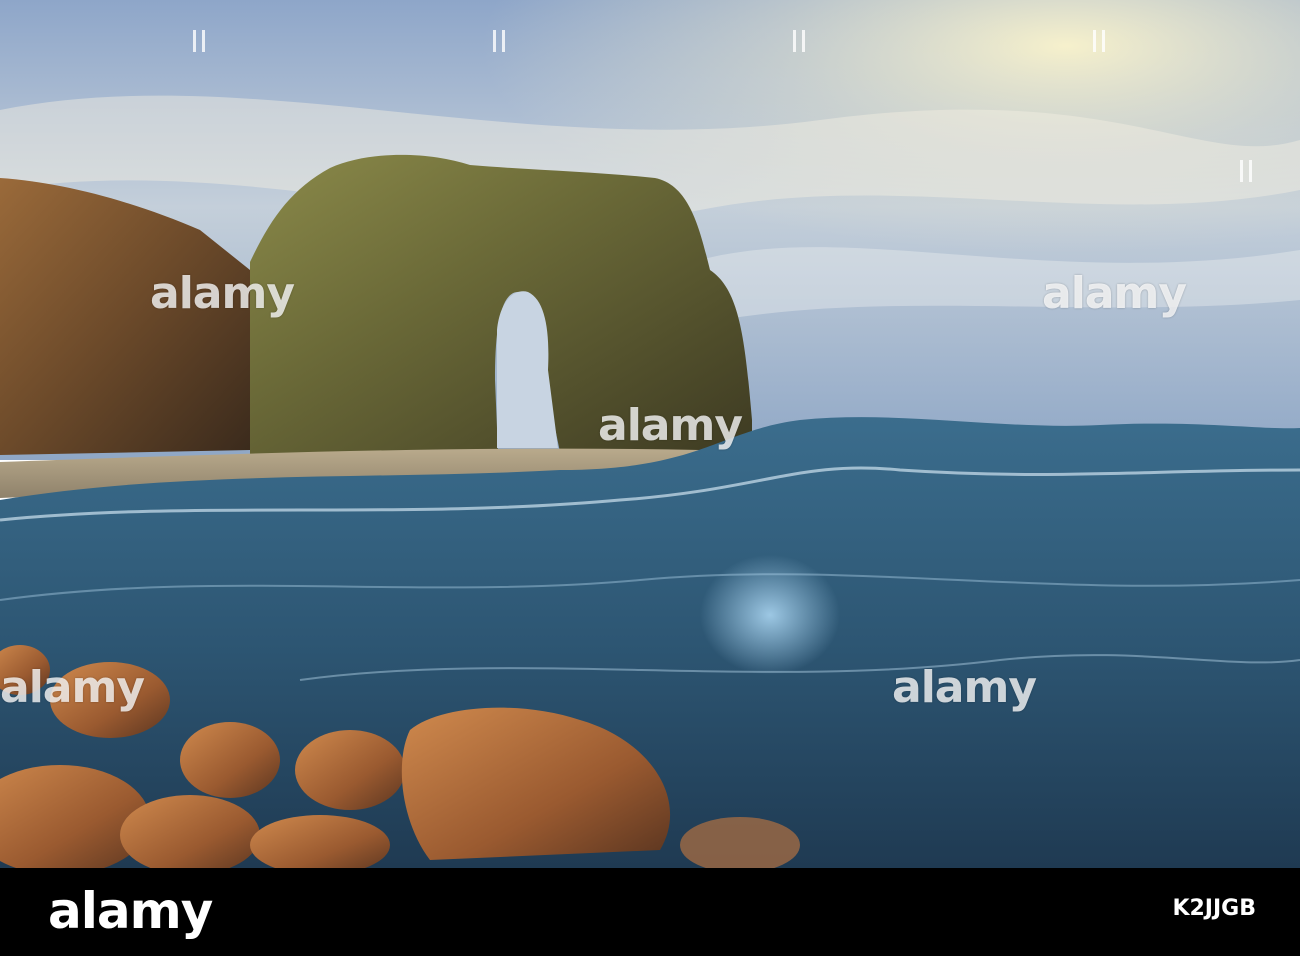  What do you see at coordinates (770, 615) in the screenshot?
I see `water-droplet-glow` at bounding box center [770, 615].